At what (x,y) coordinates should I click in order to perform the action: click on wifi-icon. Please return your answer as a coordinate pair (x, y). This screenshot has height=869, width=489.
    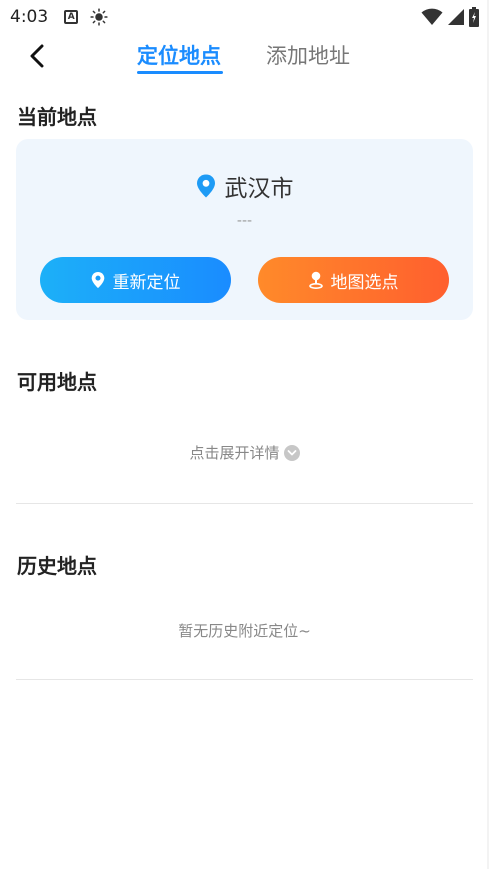
    Looking at the image, I should click on (432, 16).